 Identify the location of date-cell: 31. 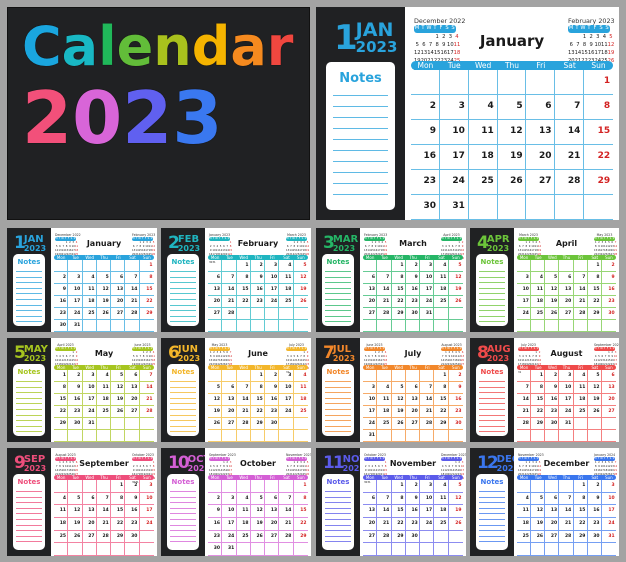
(75, 326).